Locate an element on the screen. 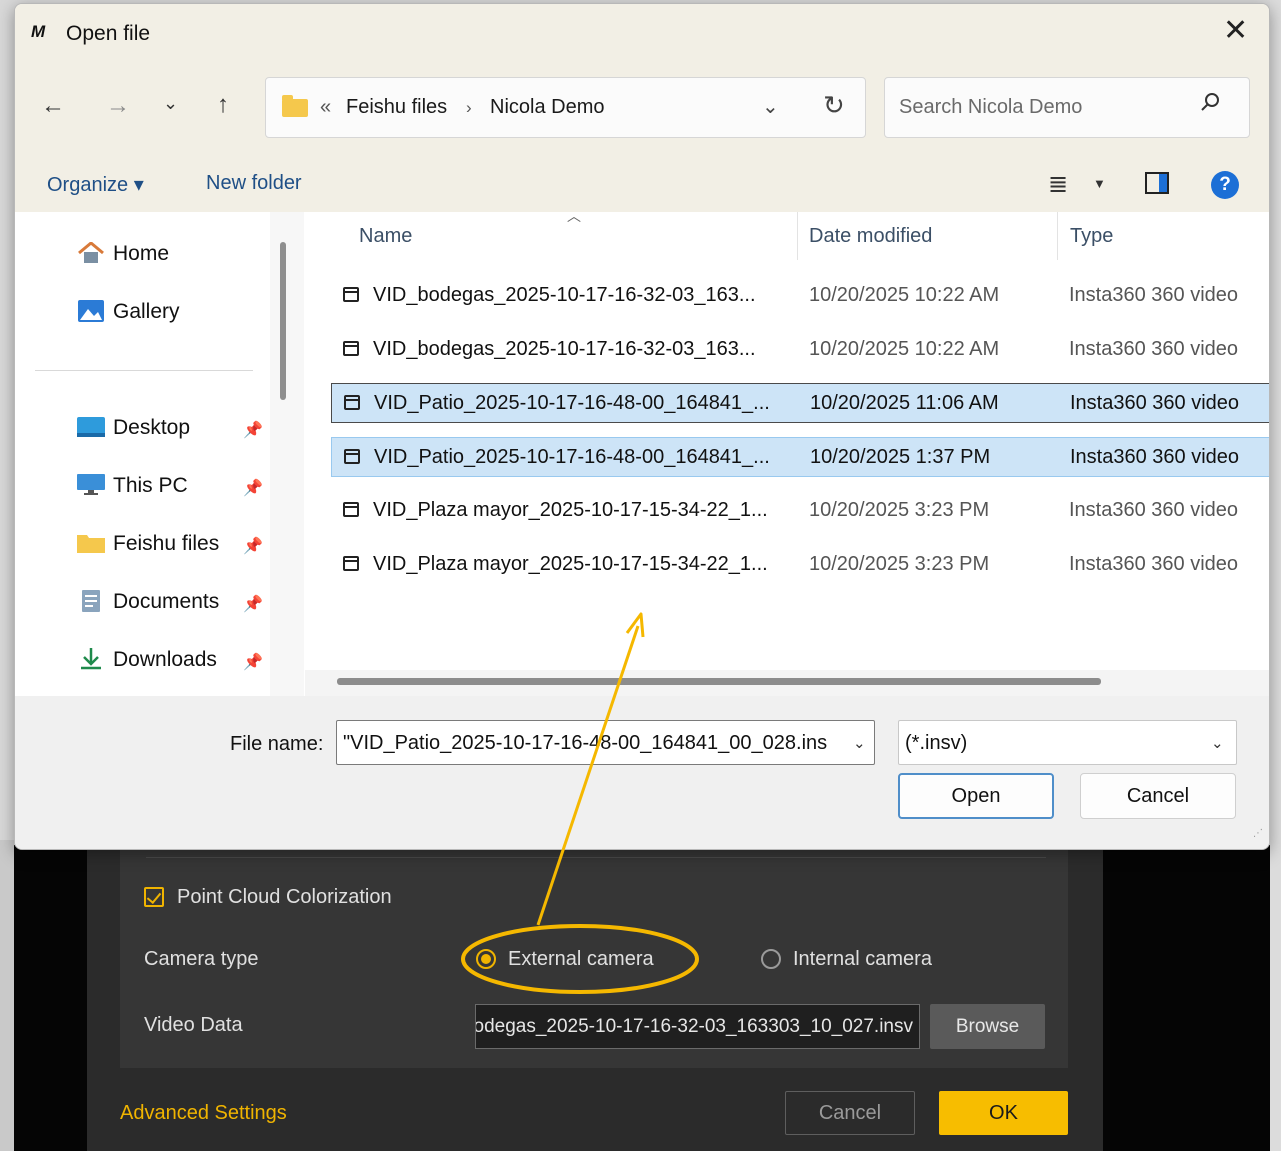 The image size is (1281, 1151). column-header-name: Name is located at coordinates (385, 236).